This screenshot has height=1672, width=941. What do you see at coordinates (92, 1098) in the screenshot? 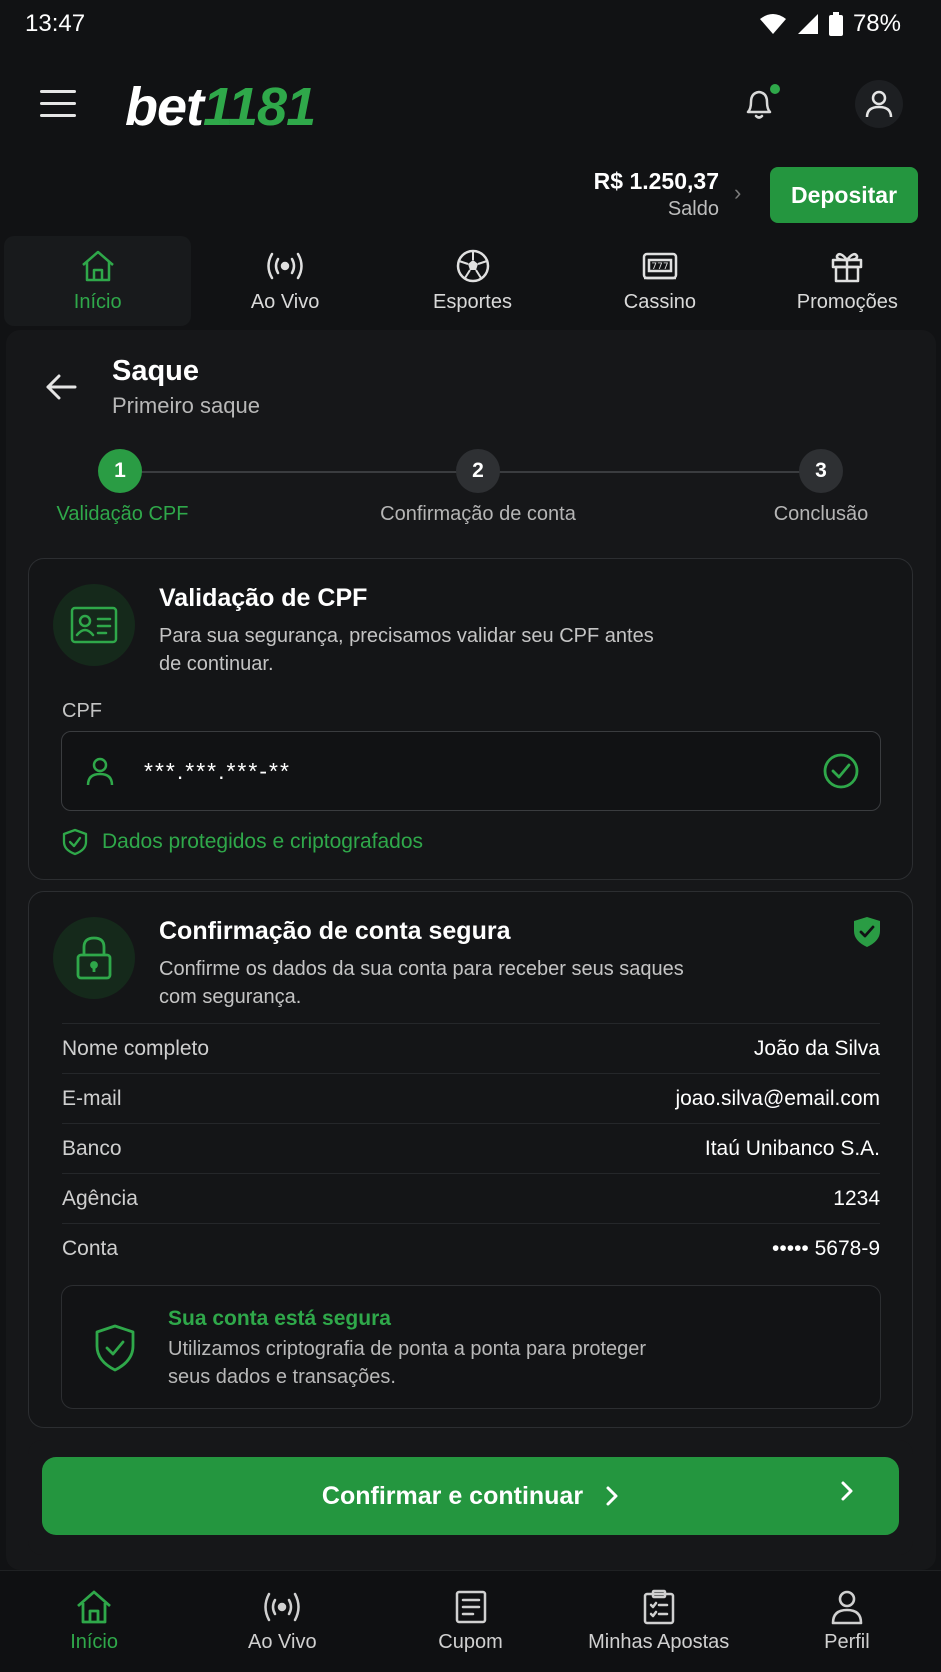
I see `info-key: E-mail` at bounding box center [92, 1098].